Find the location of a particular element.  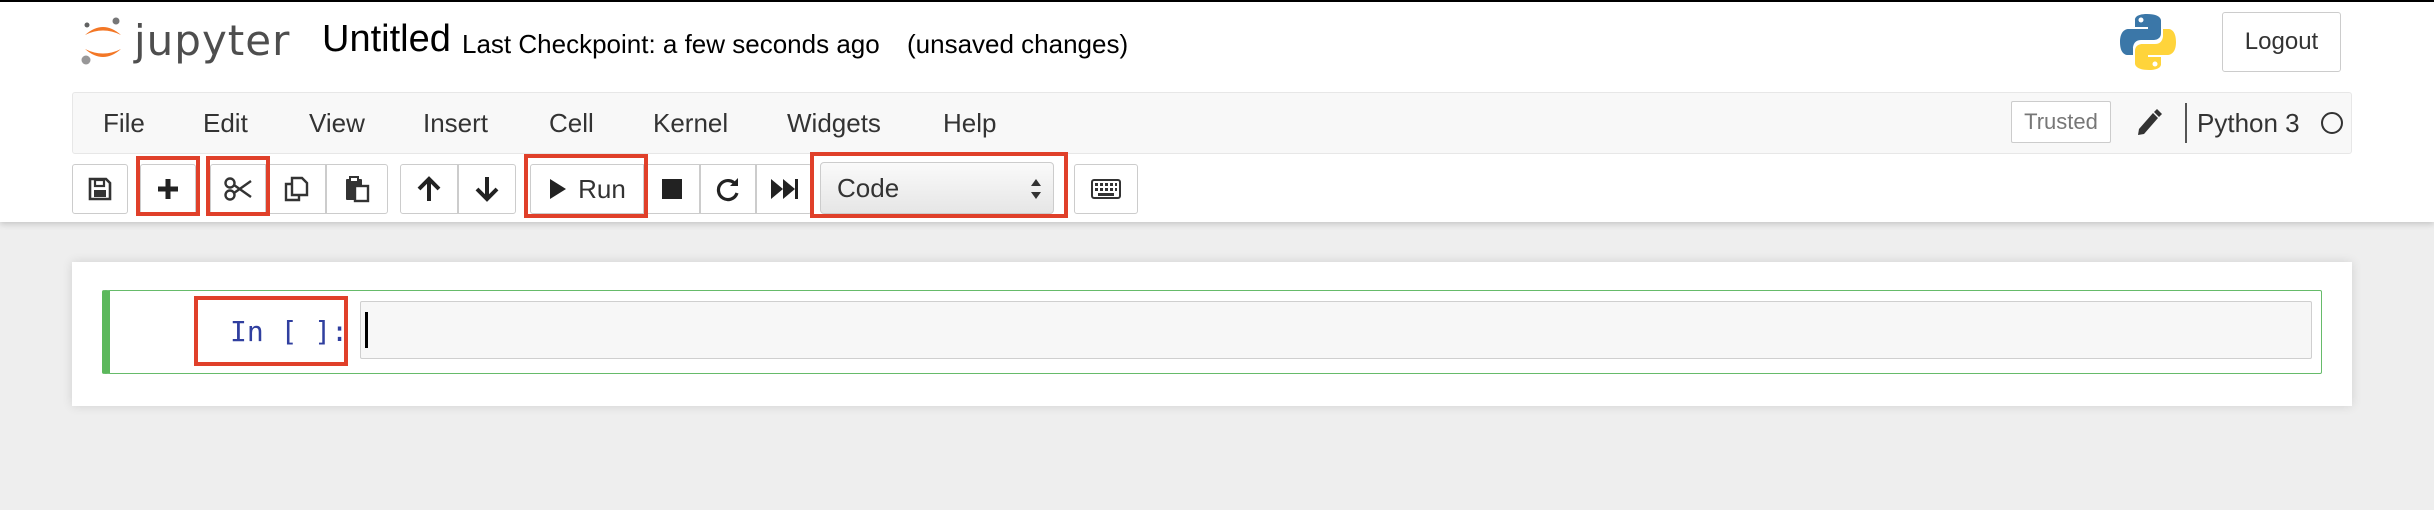

select-arrows-icon is located at coordinates (1036, 189).